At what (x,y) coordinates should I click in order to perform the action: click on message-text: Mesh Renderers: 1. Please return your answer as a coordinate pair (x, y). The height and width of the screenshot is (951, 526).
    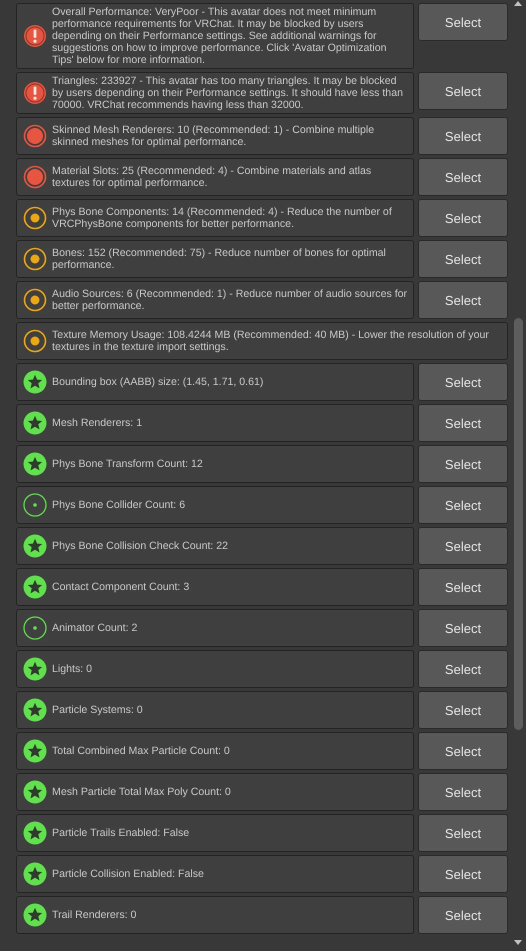
    Looking at the image, I should click on (97, 423).